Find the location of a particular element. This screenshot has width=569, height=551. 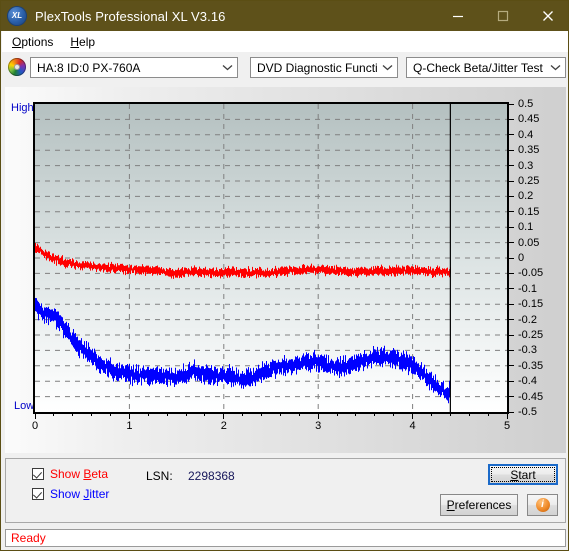

y-axis-tick-label: 0.25 is located at coordinates (529, 181).